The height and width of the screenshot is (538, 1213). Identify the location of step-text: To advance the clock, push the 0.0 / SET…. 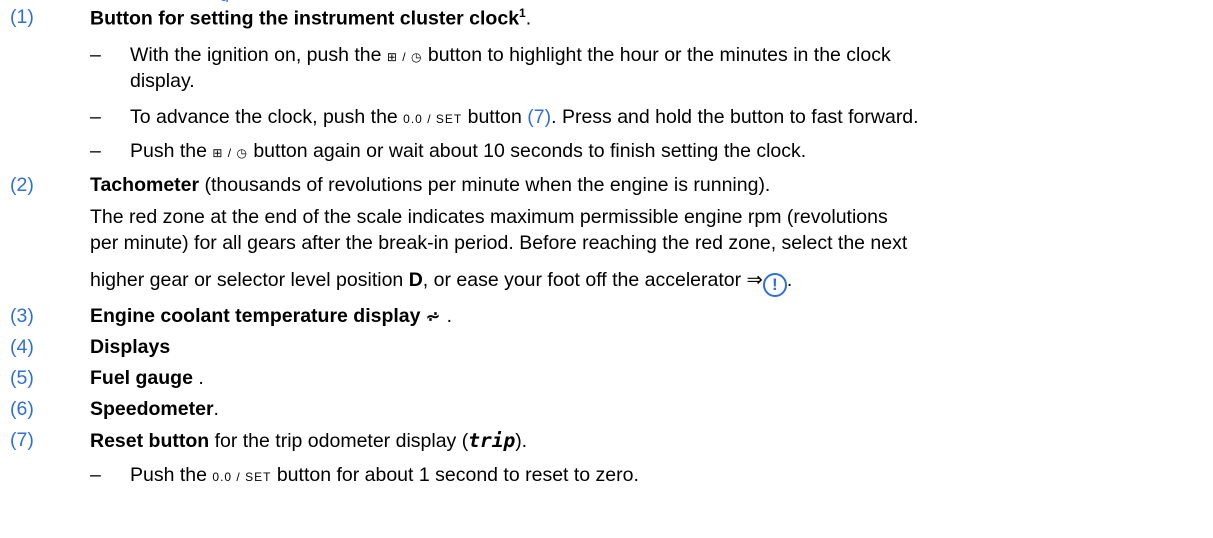
(524, 117).